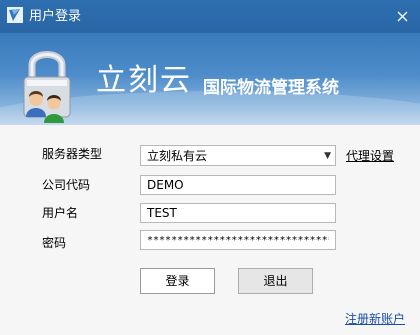 The height and width of the screenshot is (335, 420). Describe the element at coordinates (238, 213) in the screenshot. I see `username-input` at that location.